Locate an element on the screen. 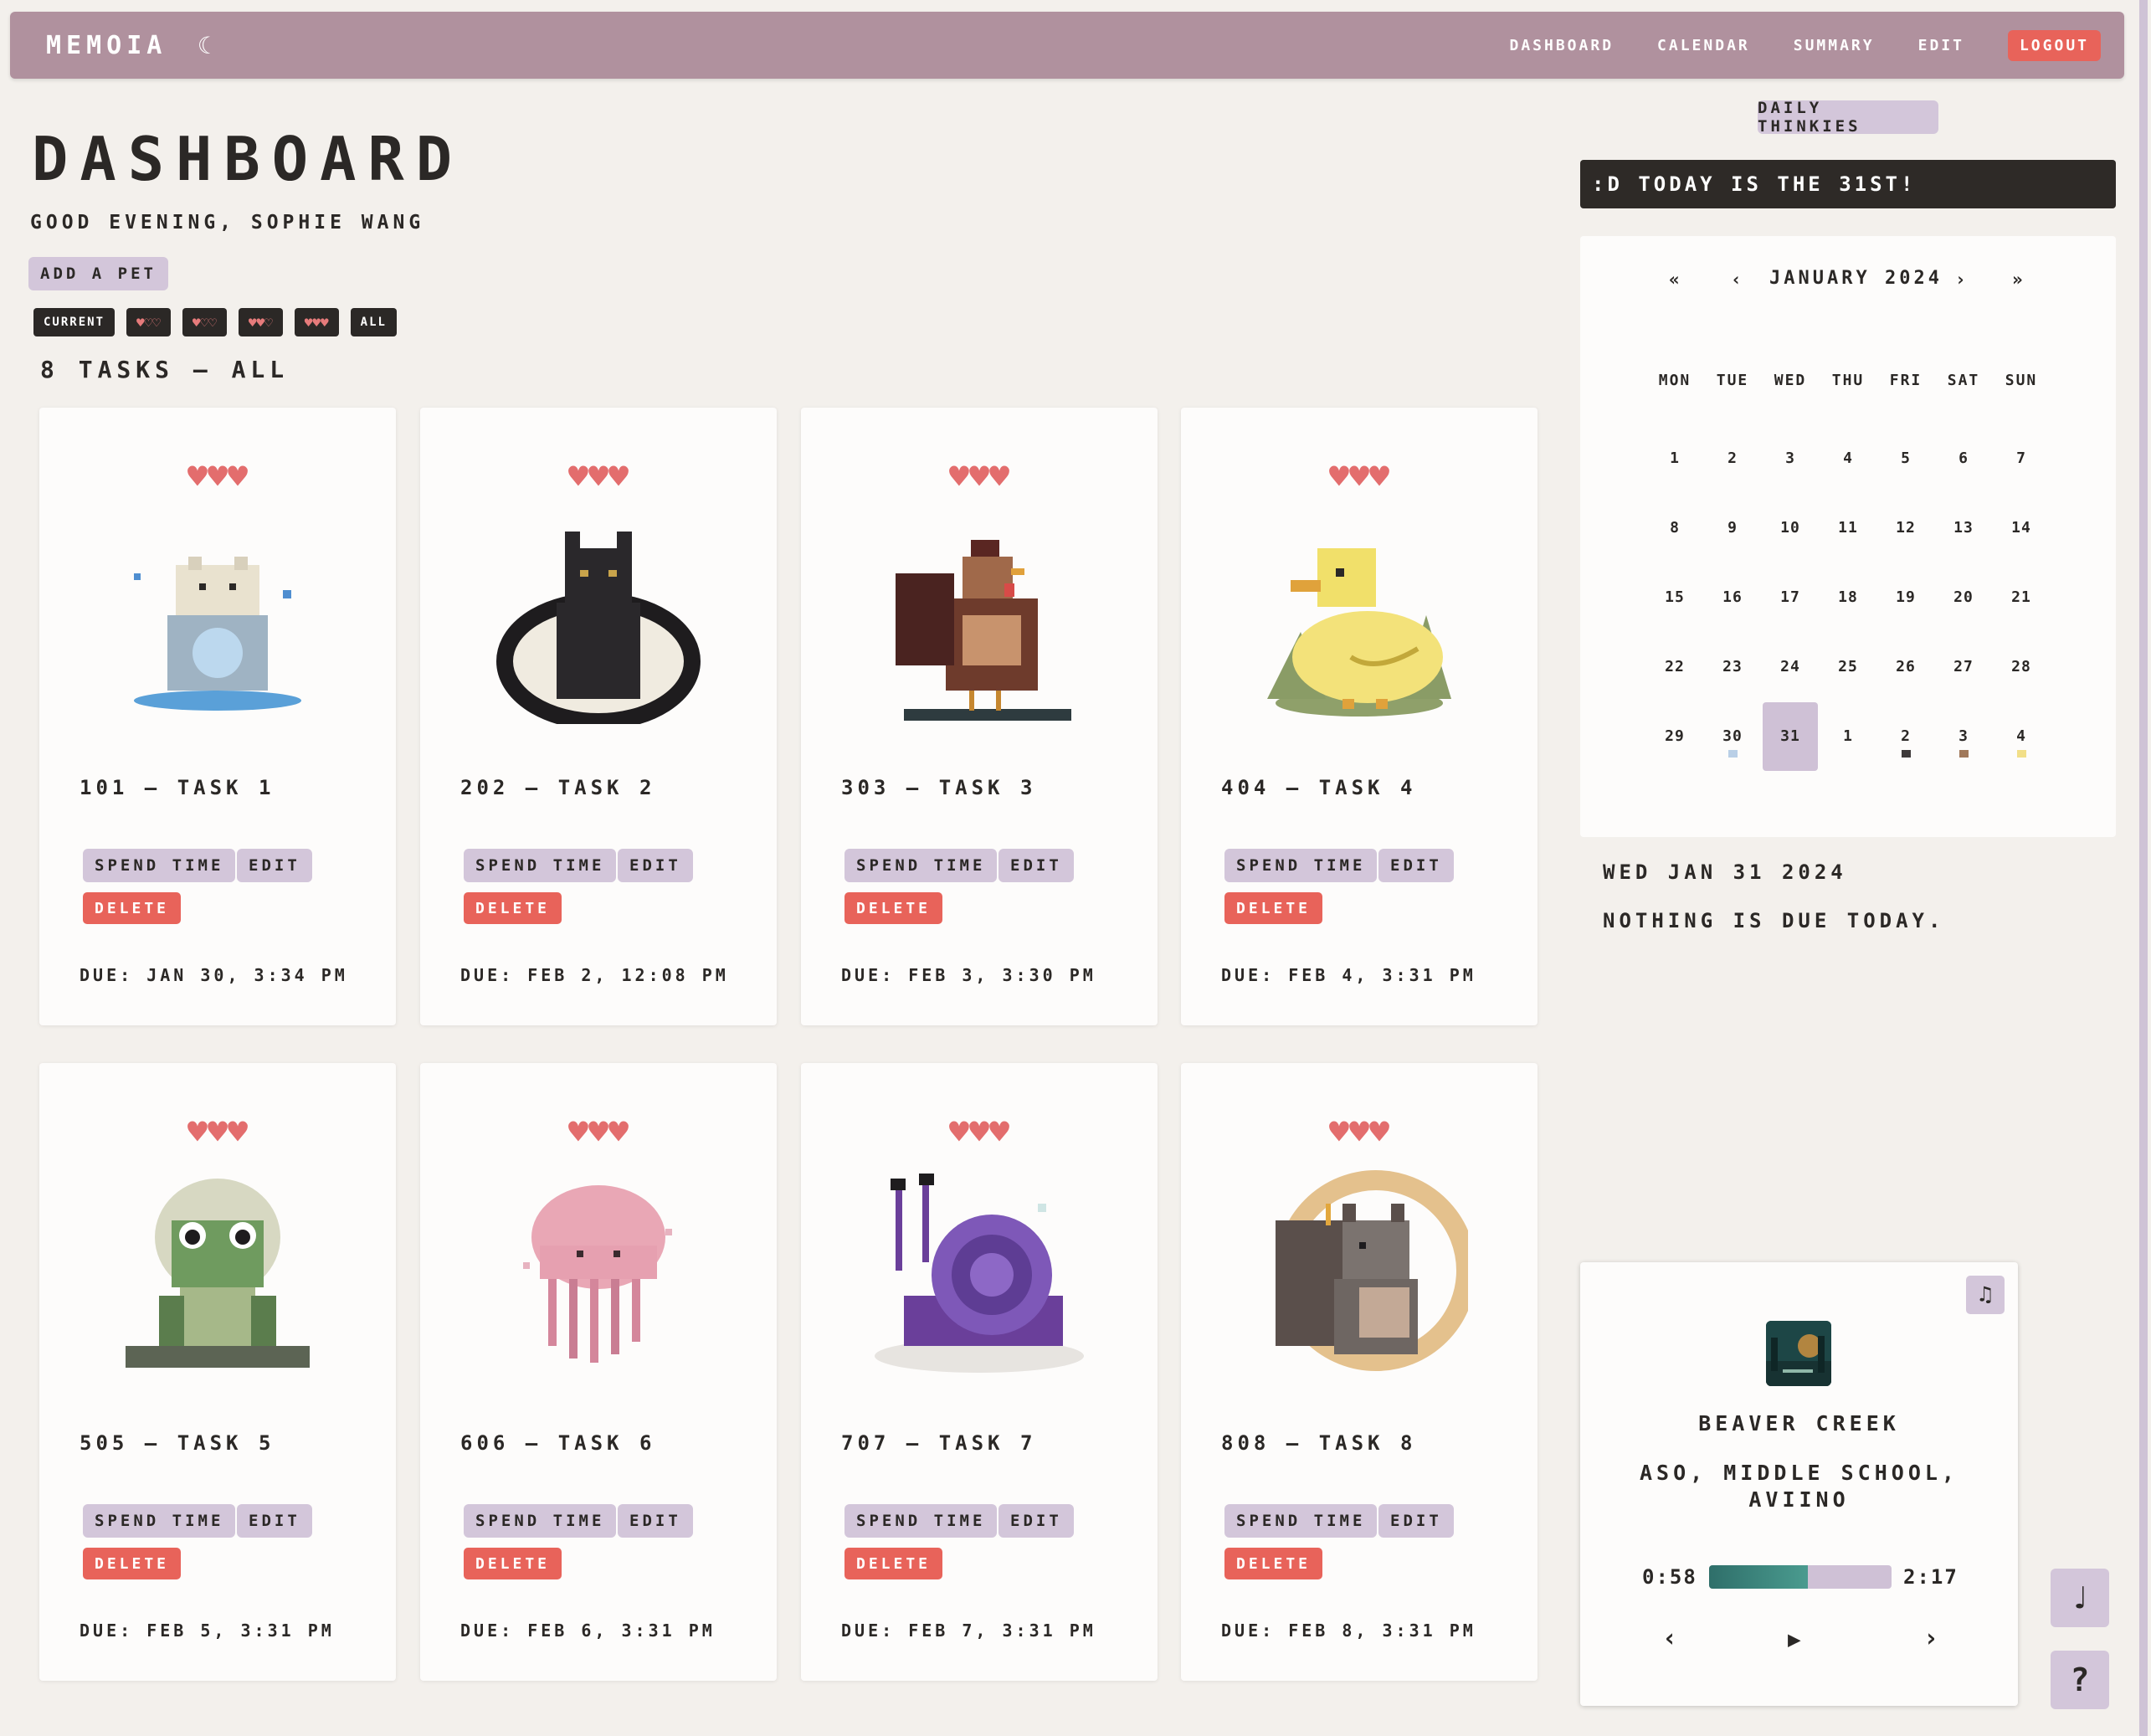 This screenshot has width=2151, height=1736. nav-calendar: CALENDAR is located at coordinates (1703, 45).